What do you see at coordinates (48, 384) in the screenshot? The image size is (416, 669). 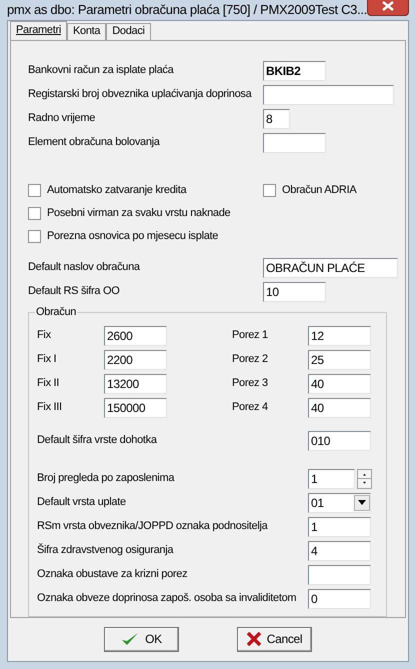 I see `field-label: Fix II` at bounding box center [48, 384].